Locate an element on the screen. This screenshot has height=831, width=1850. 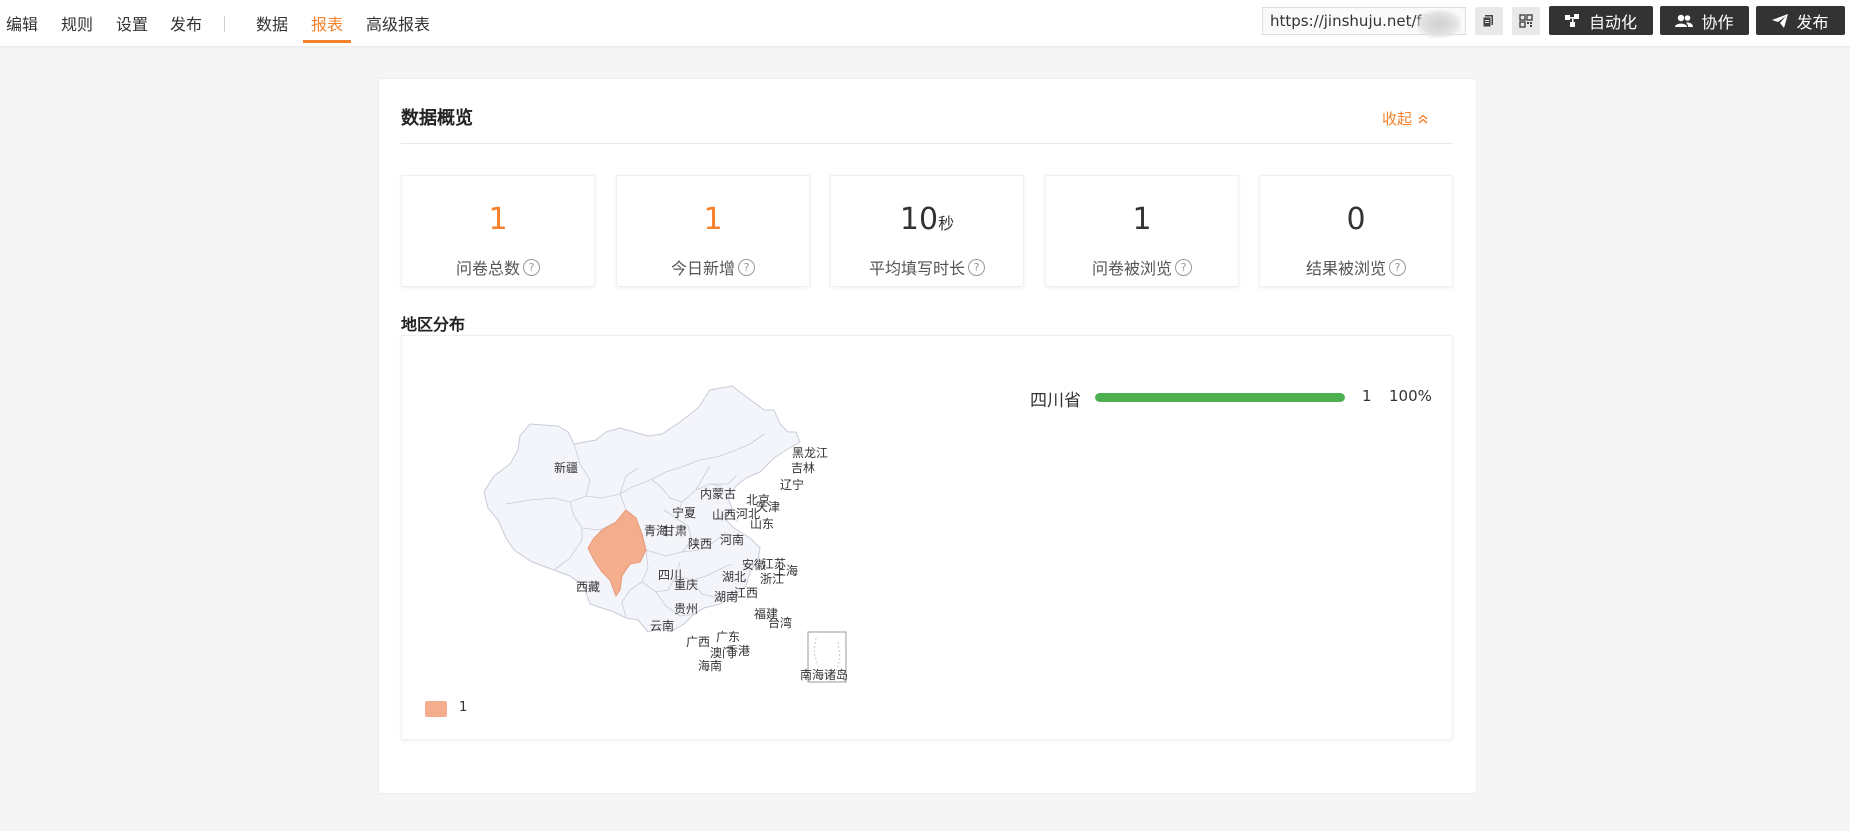
nav-settings: 设置 is located at coordinates (132, 22).